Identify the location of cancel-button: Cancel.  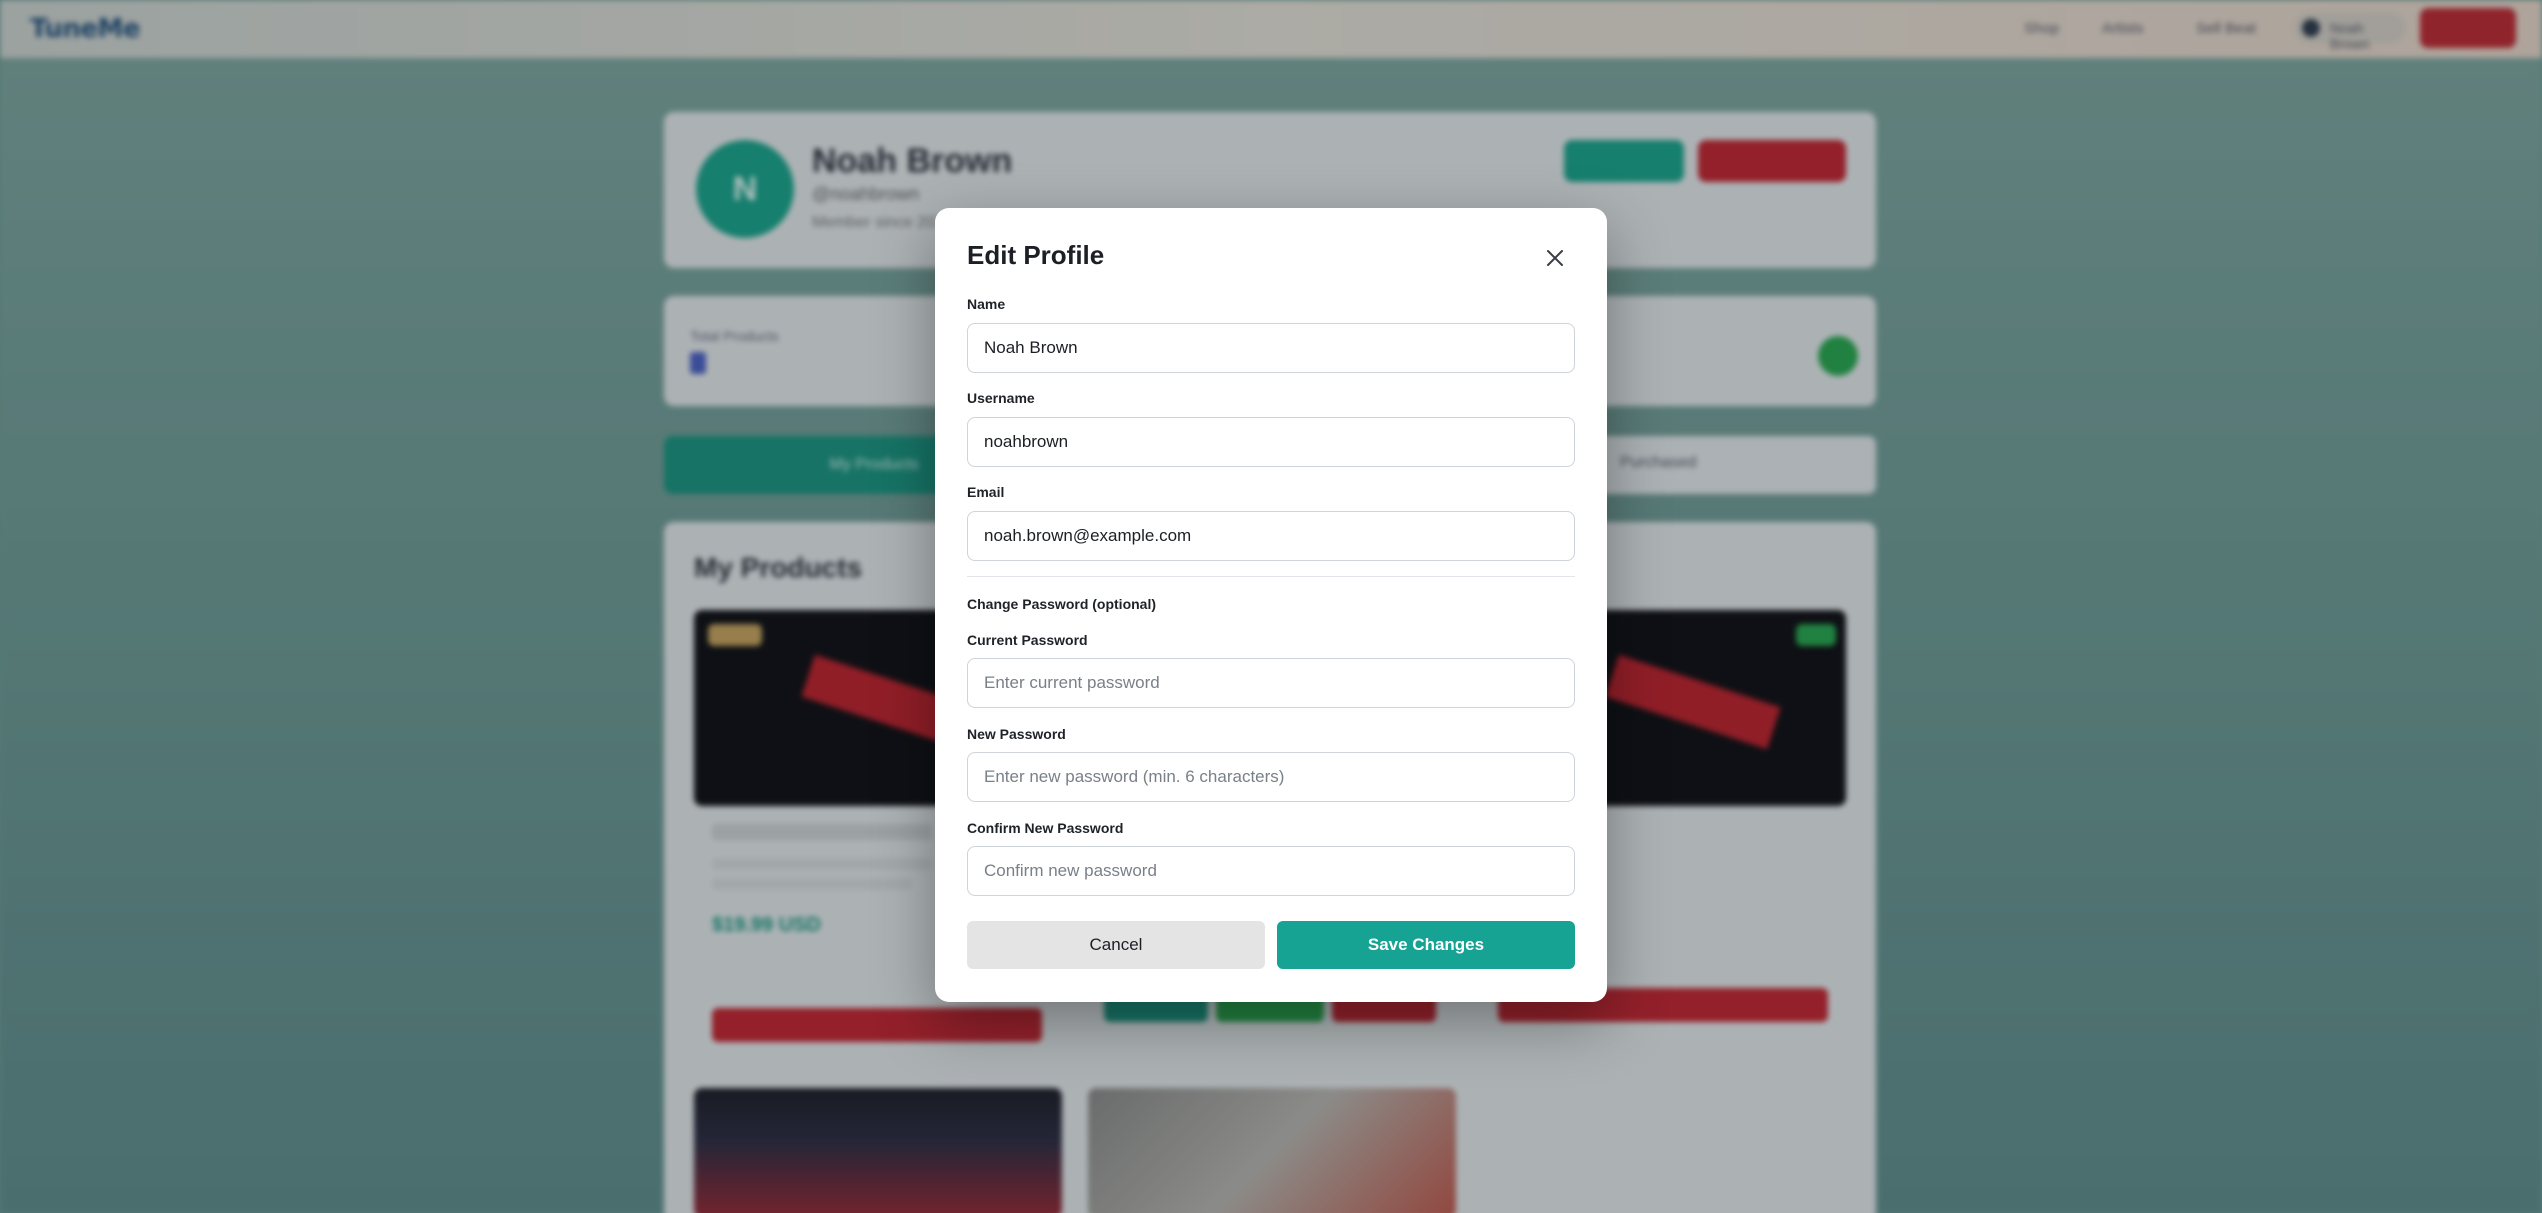
(1116, 945).